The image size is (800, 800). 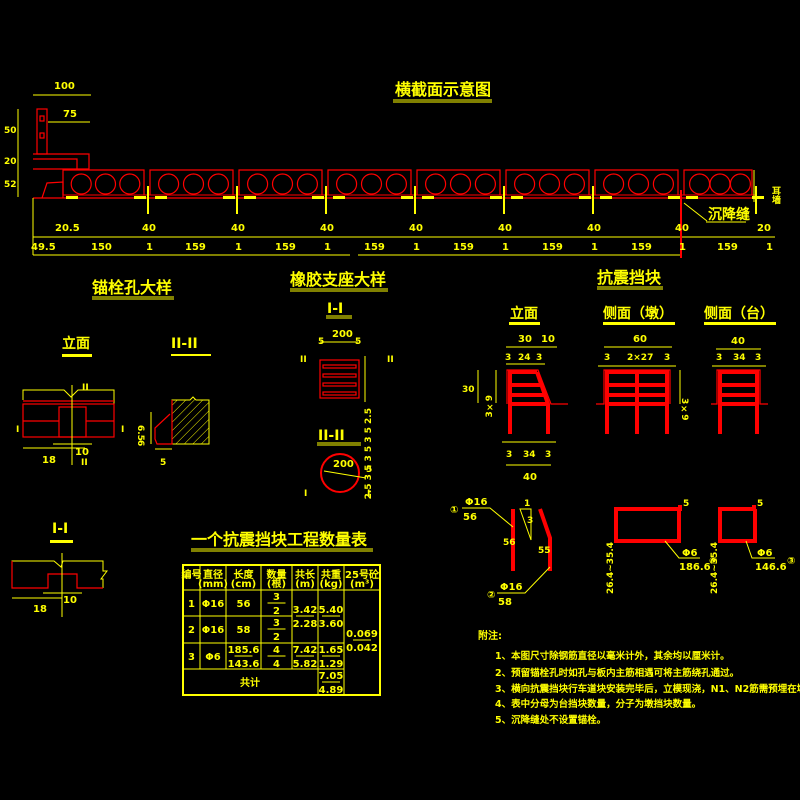 I want to click on layer-dims: 2.5 3 5 3 5 3 5 2.5, so click(x=369, y=453).